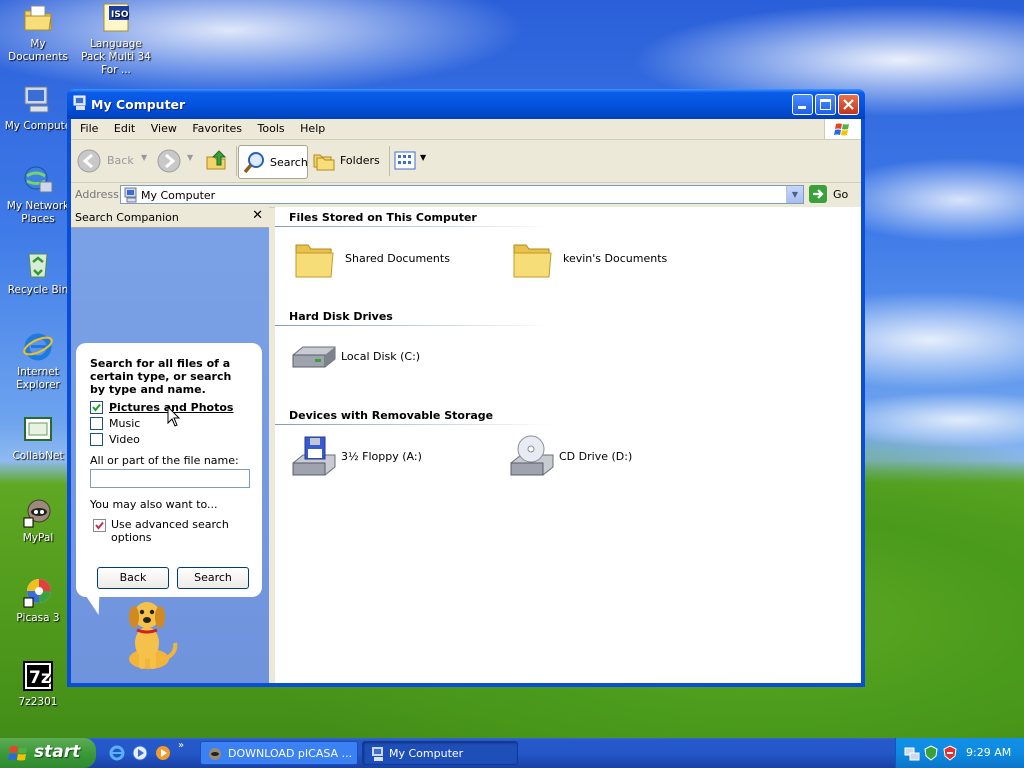  Describe the element at coordinates (133, 578) in the screenshot. I see `back-pane-button: Back` at that location.